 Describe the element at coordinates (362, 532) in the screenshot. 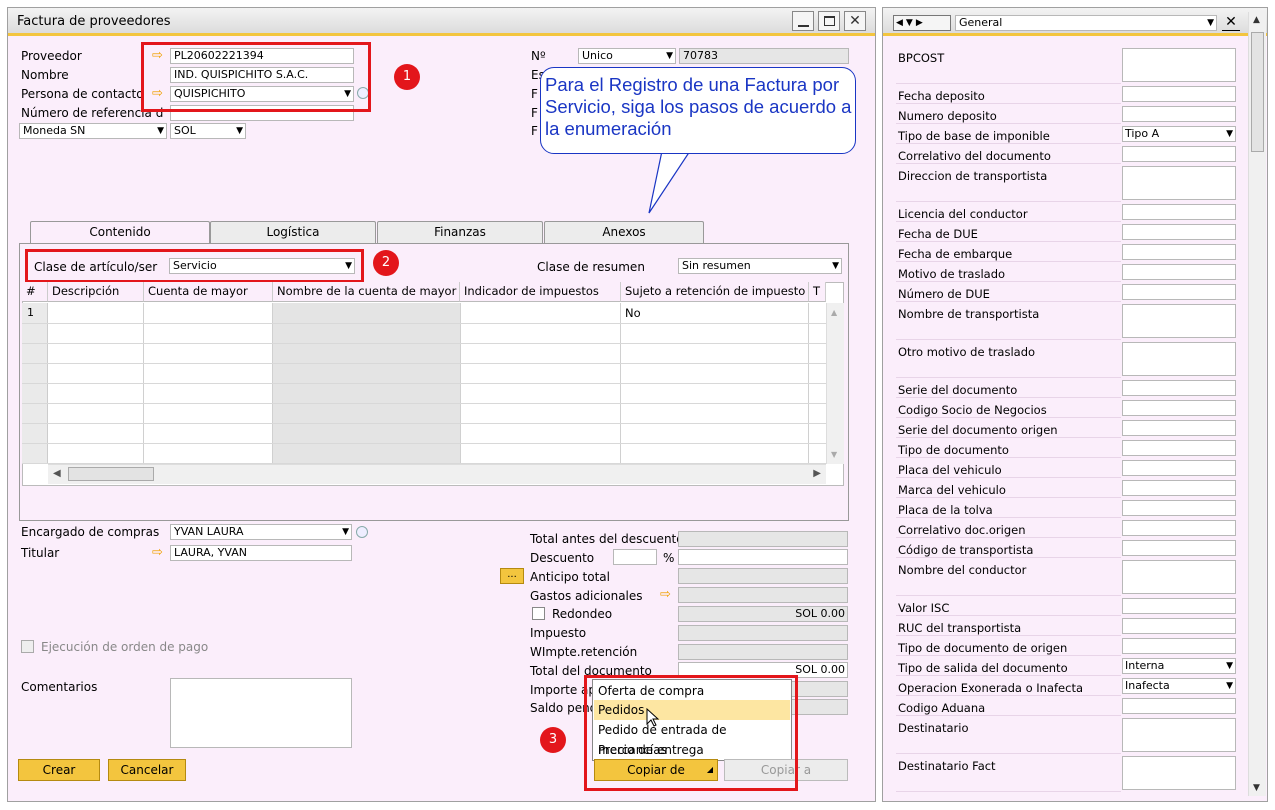

I see `details-icon` at that location.